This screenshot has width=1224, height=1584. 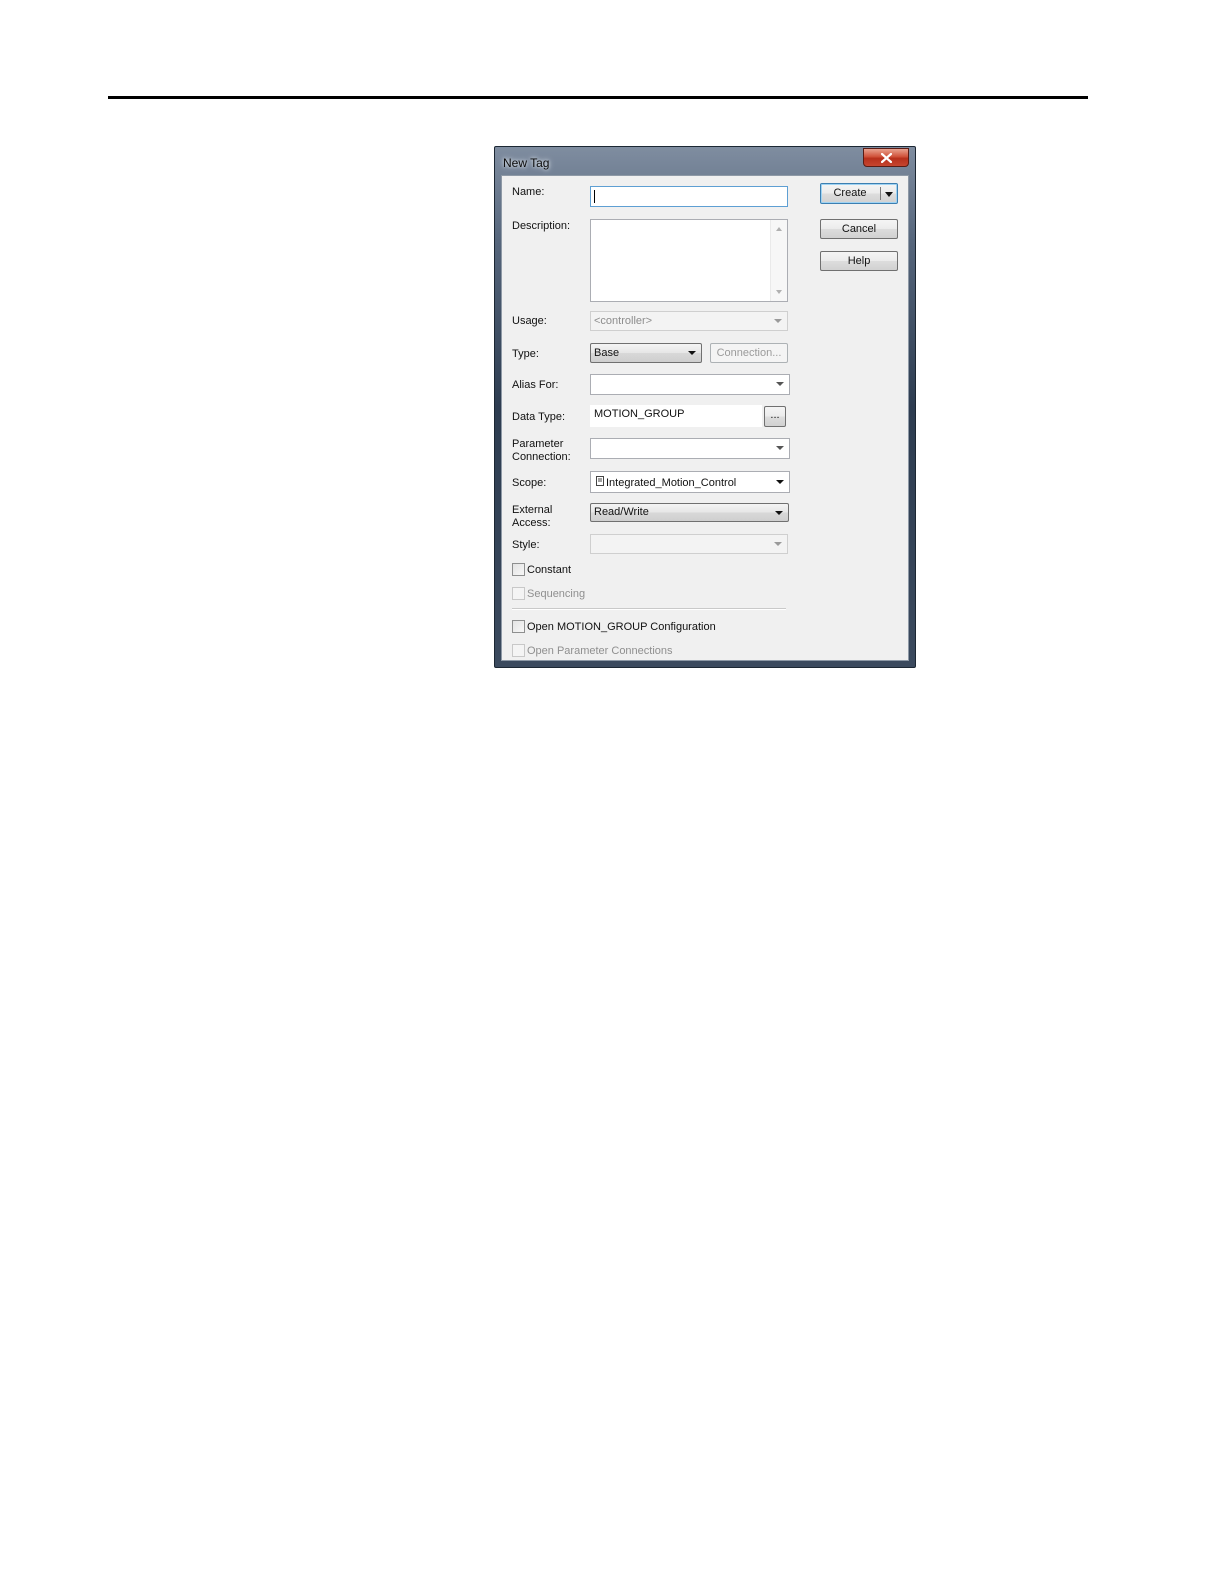 I want to click on create-button-label: Create, so click(x=850, y=193).